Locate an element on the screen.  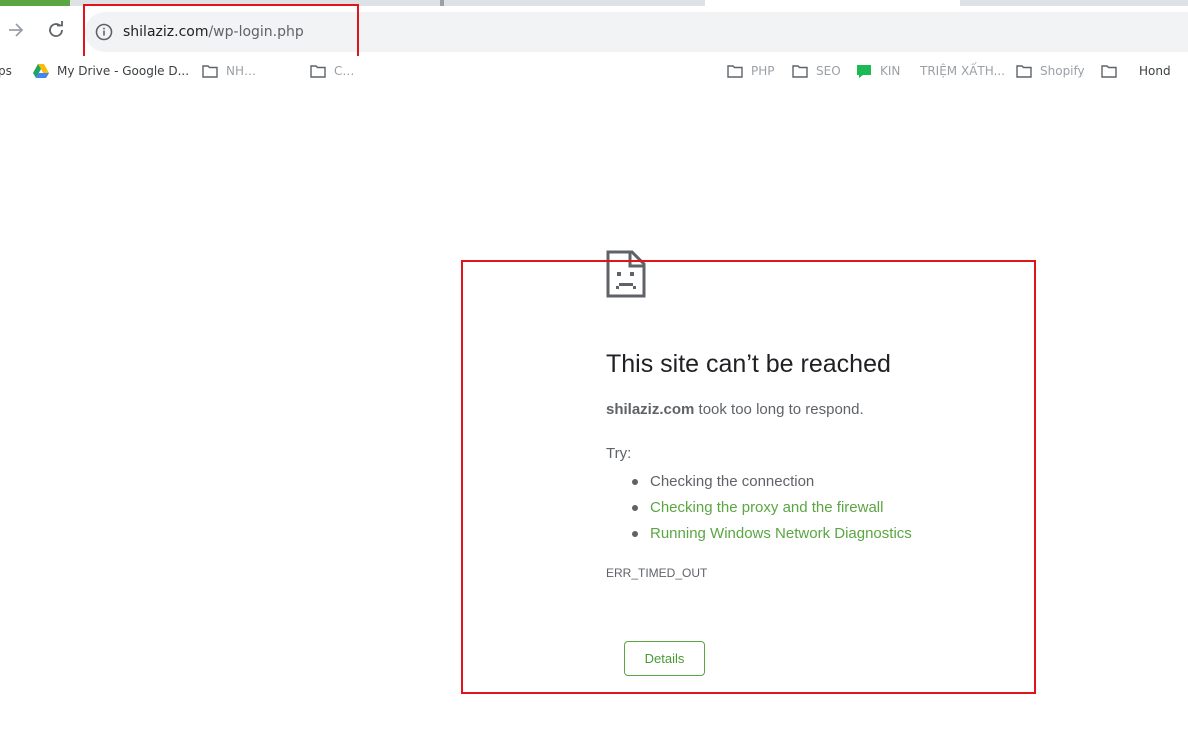
reload-button is located at coordinates (56, 30).